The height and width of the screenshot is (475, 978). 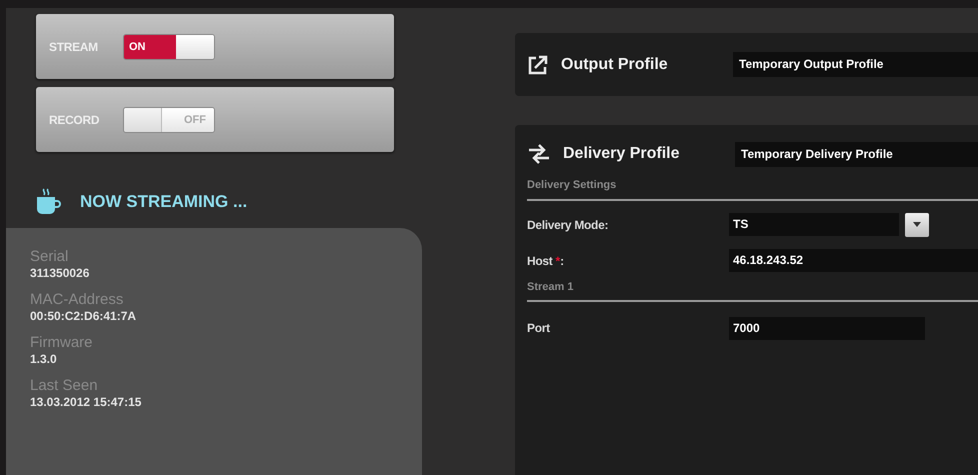 I want to click on info-label: Firmware, so click(x=62, y=342).